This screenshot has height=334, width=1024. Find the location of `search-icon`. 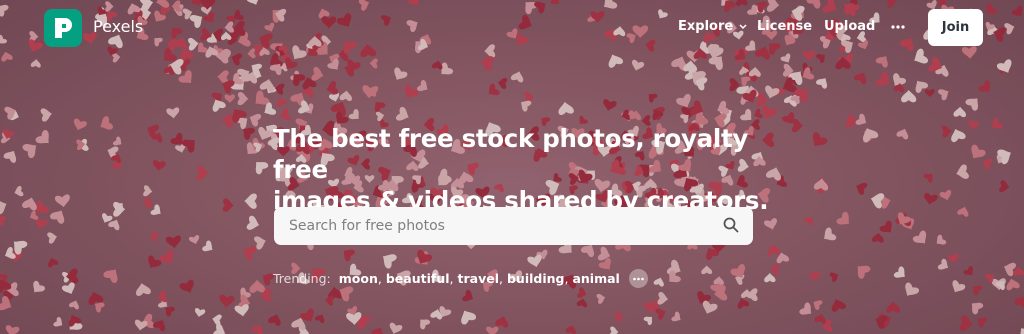

search-icon is located at coordinates (731, 225).